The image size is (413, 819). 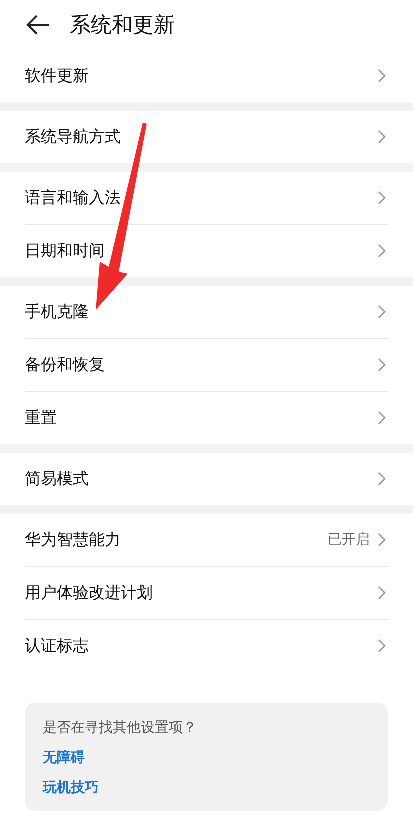 What do you see at coordinates (206, 312) in the screenshot?
I see `settings-row: 手机克隆` at bounding box center [206, 312].